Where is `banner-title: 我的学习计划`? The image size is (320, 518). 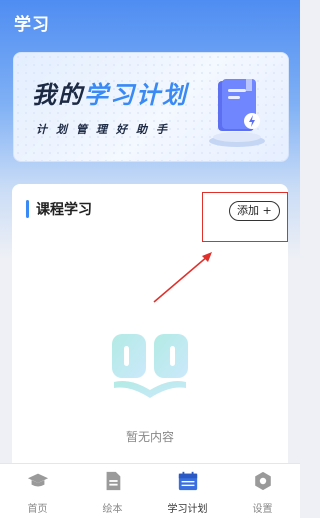 banner-title: 我的学习计划 is located at coordinates (110, 92).